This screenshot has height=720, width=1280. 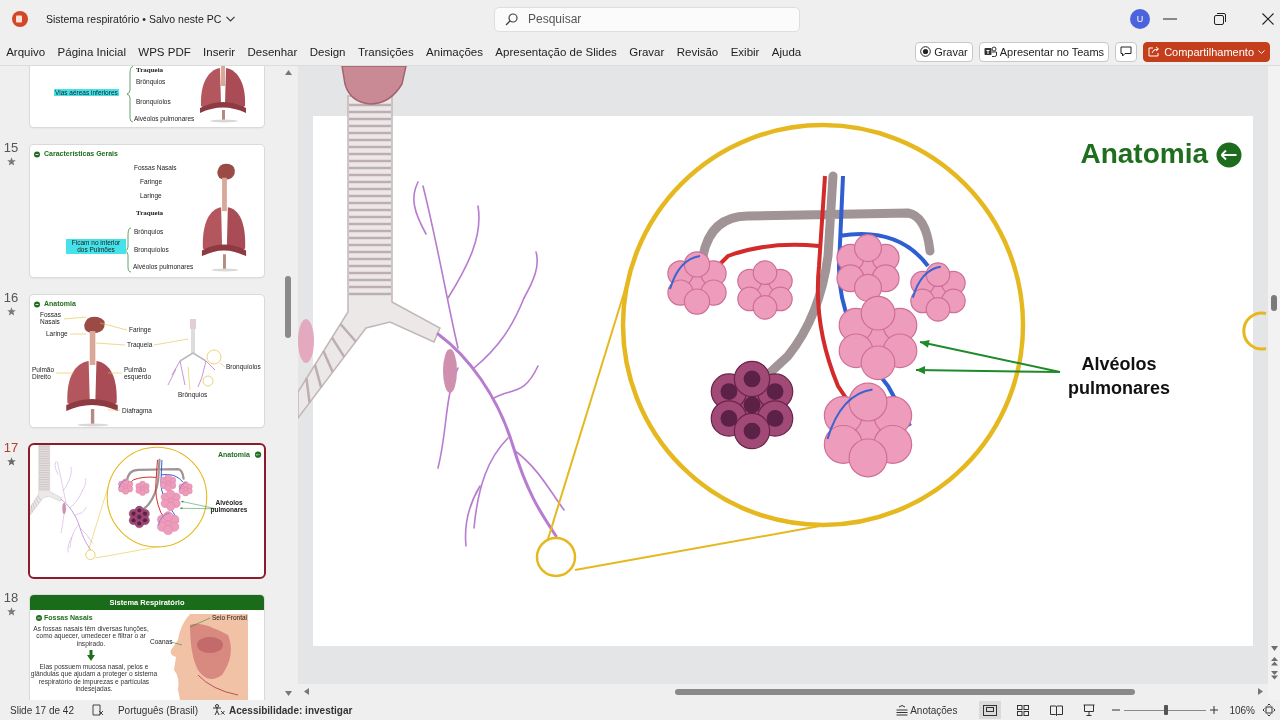 I want to click on ribbon-tab: Arquivo, so click(x=26, y=51).